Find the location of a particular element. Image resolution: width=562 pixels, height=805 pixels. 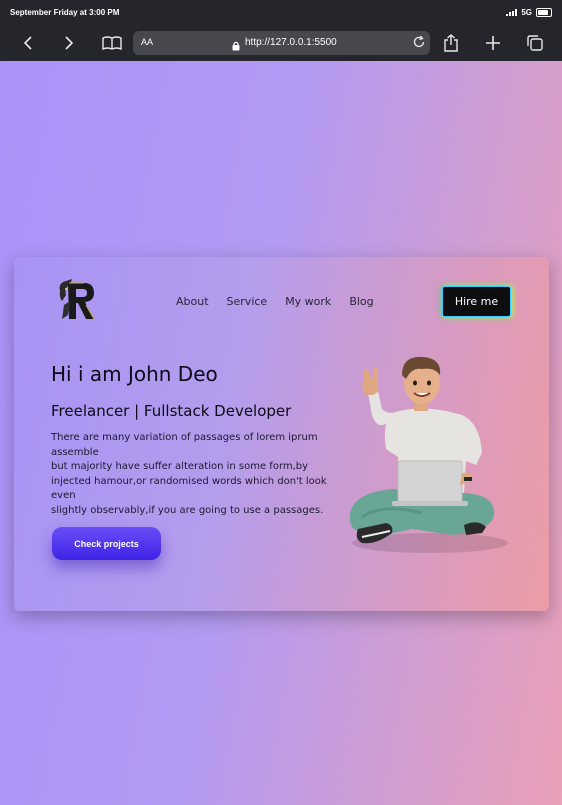

hero-greeting: Hi i am John Deo is located at coordinates (134, 374).